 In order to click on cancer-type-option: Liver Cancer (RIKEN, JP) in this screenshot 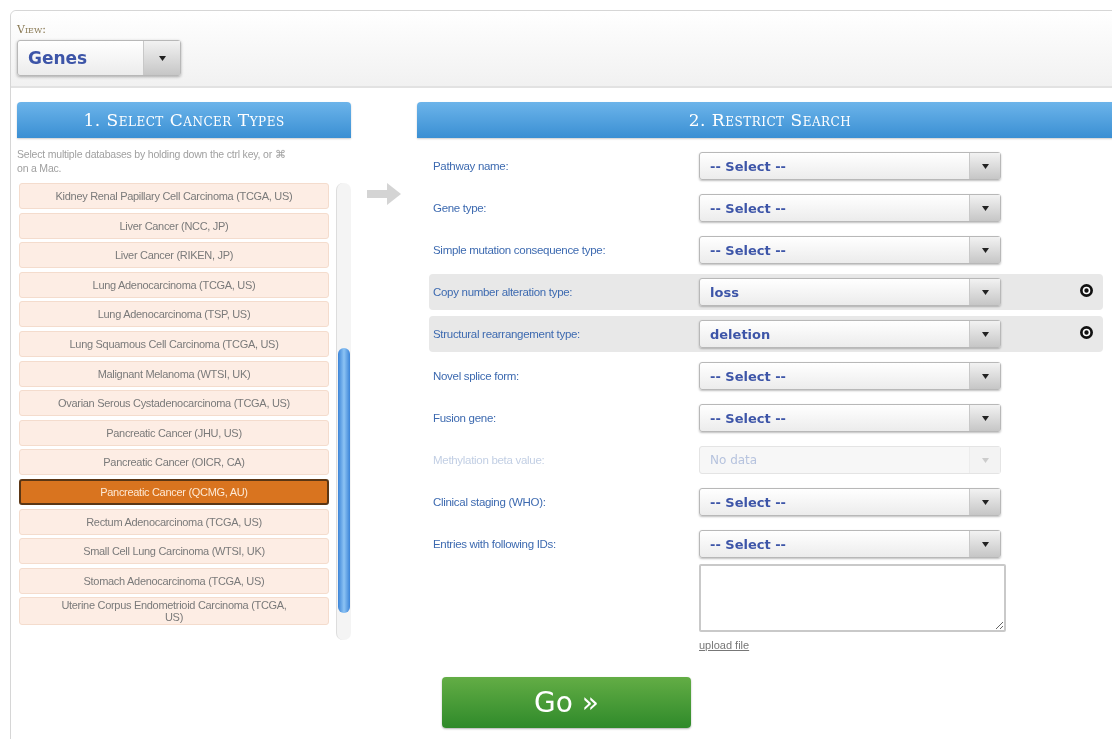, I will do `click(174, 255)`.